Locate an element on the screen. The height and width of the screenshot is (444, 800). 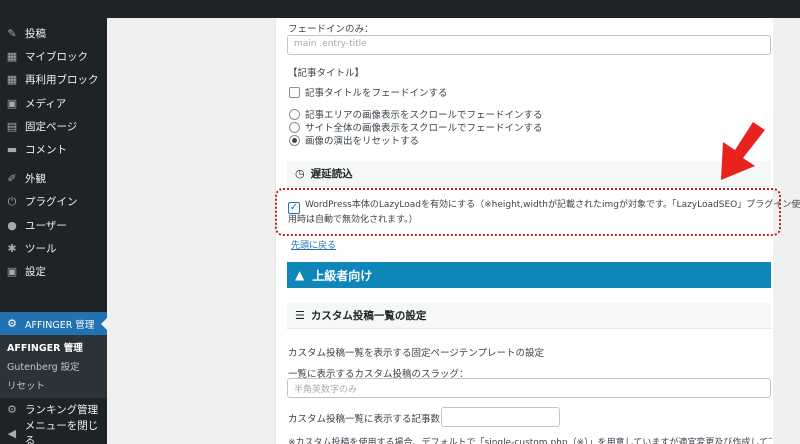
submenu-gutenberg-settings: Gutenberg 設定 is located at coordinates (53, 367).